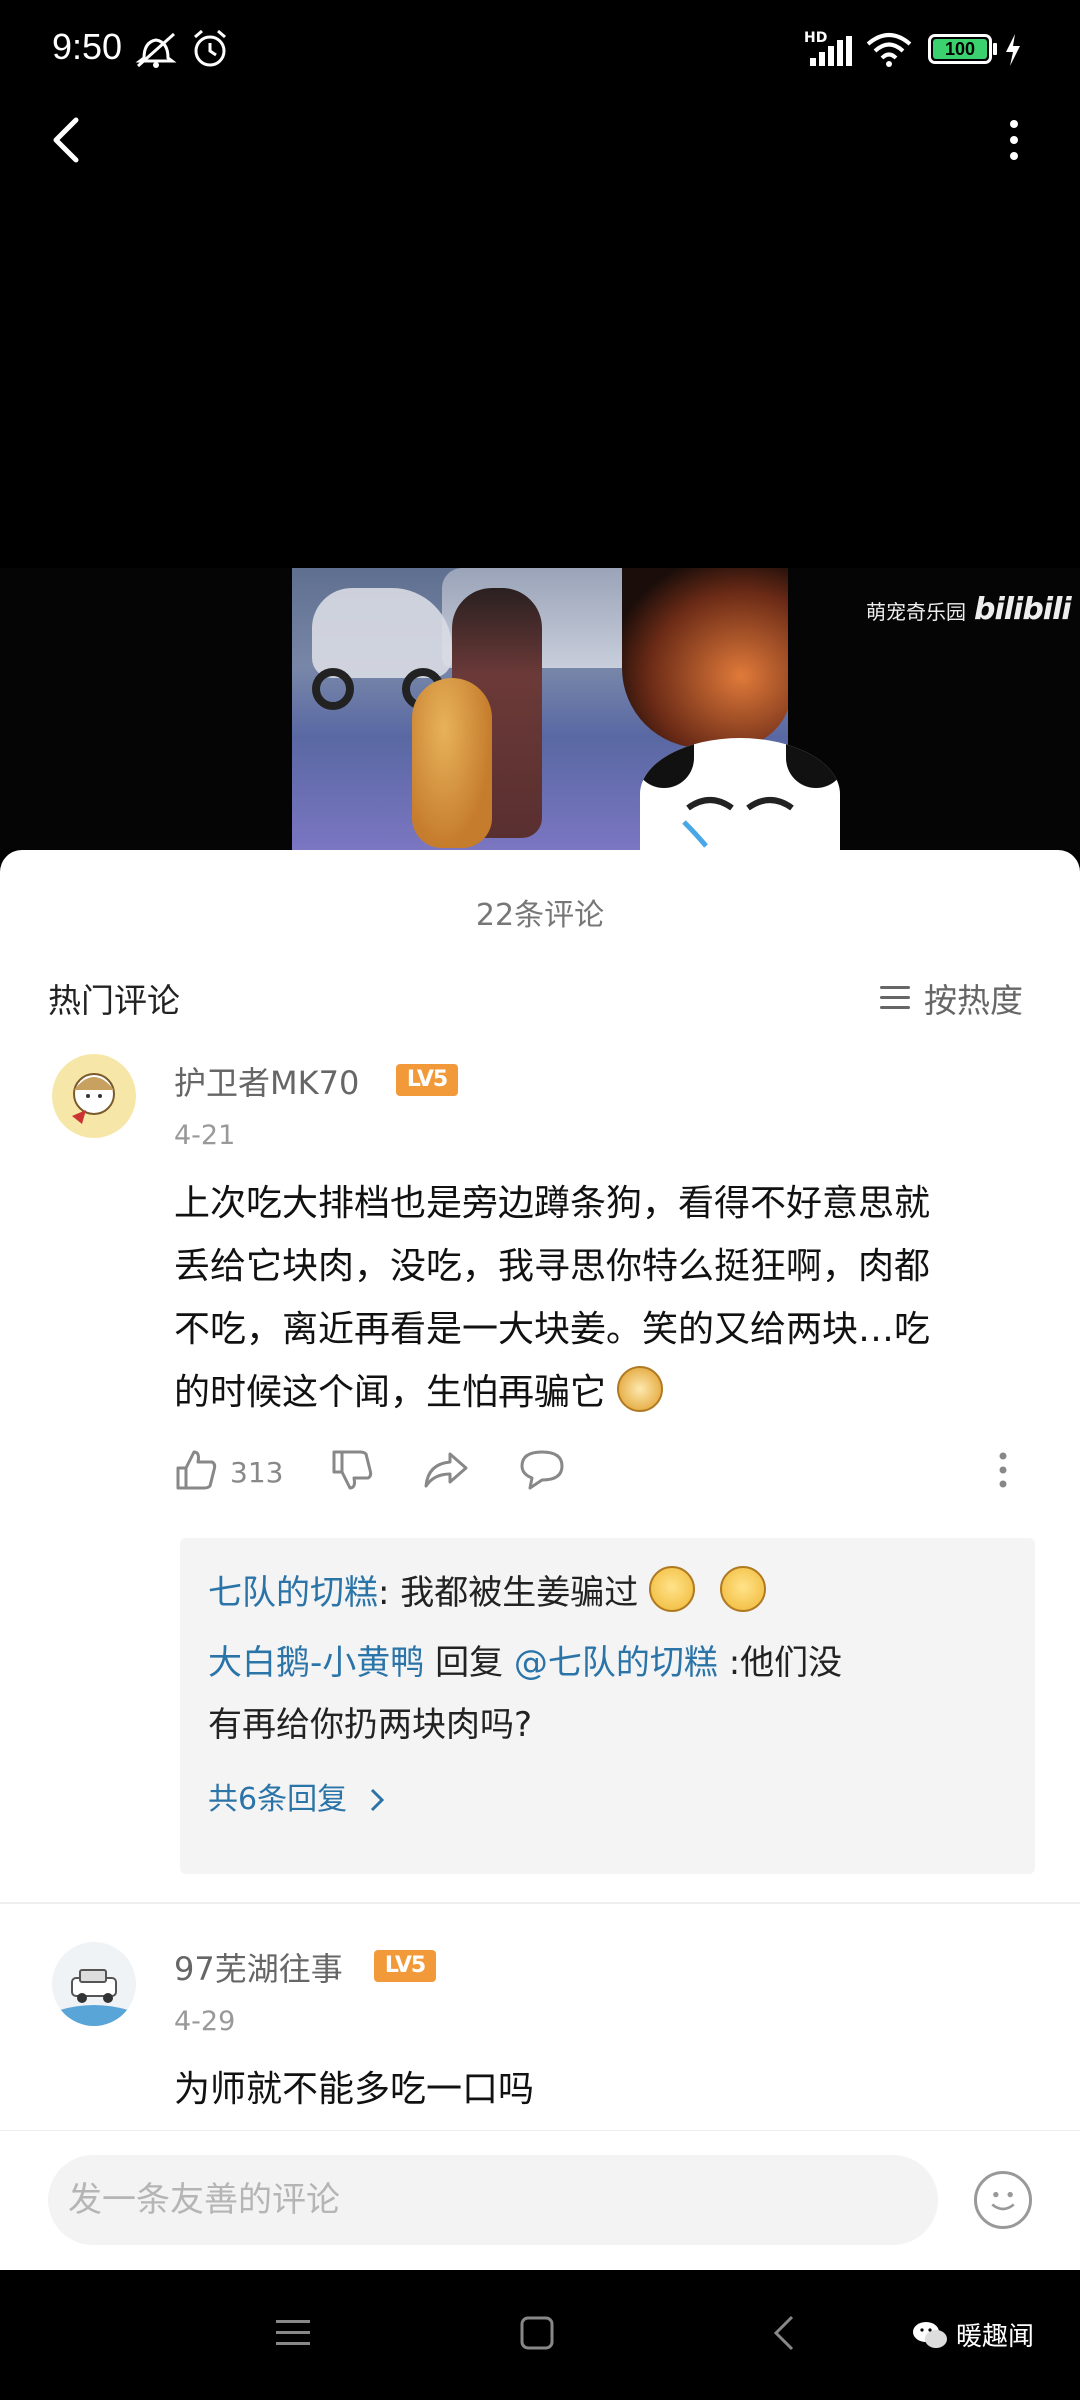 The height and width of the screenshot is (2400, 1080). What do you see at coordinates (210, 48) in the screenshot?
I see `alarm-icon` at bounding box center [210, 48].